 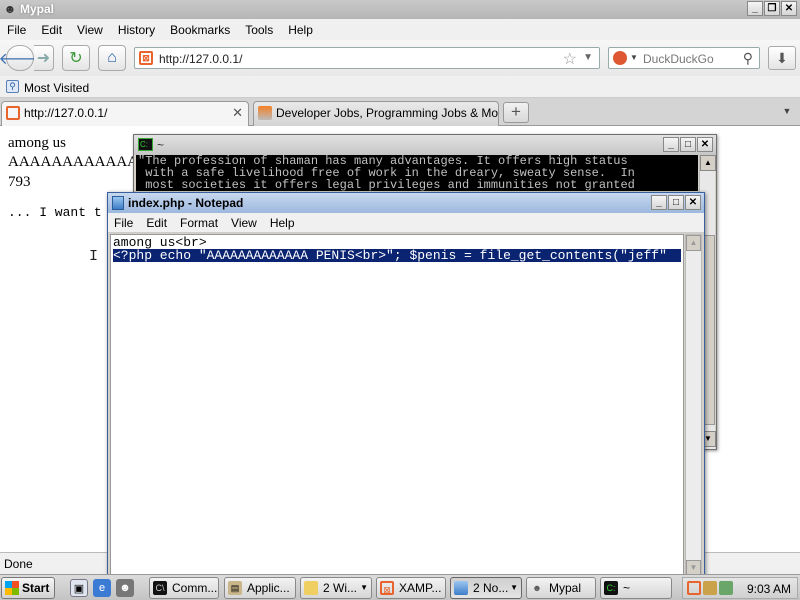 What do you see at coordinates (12, 86) in the screenshot?
I see `most-visited-icon: ⚲` at bounding box center [12, 86].